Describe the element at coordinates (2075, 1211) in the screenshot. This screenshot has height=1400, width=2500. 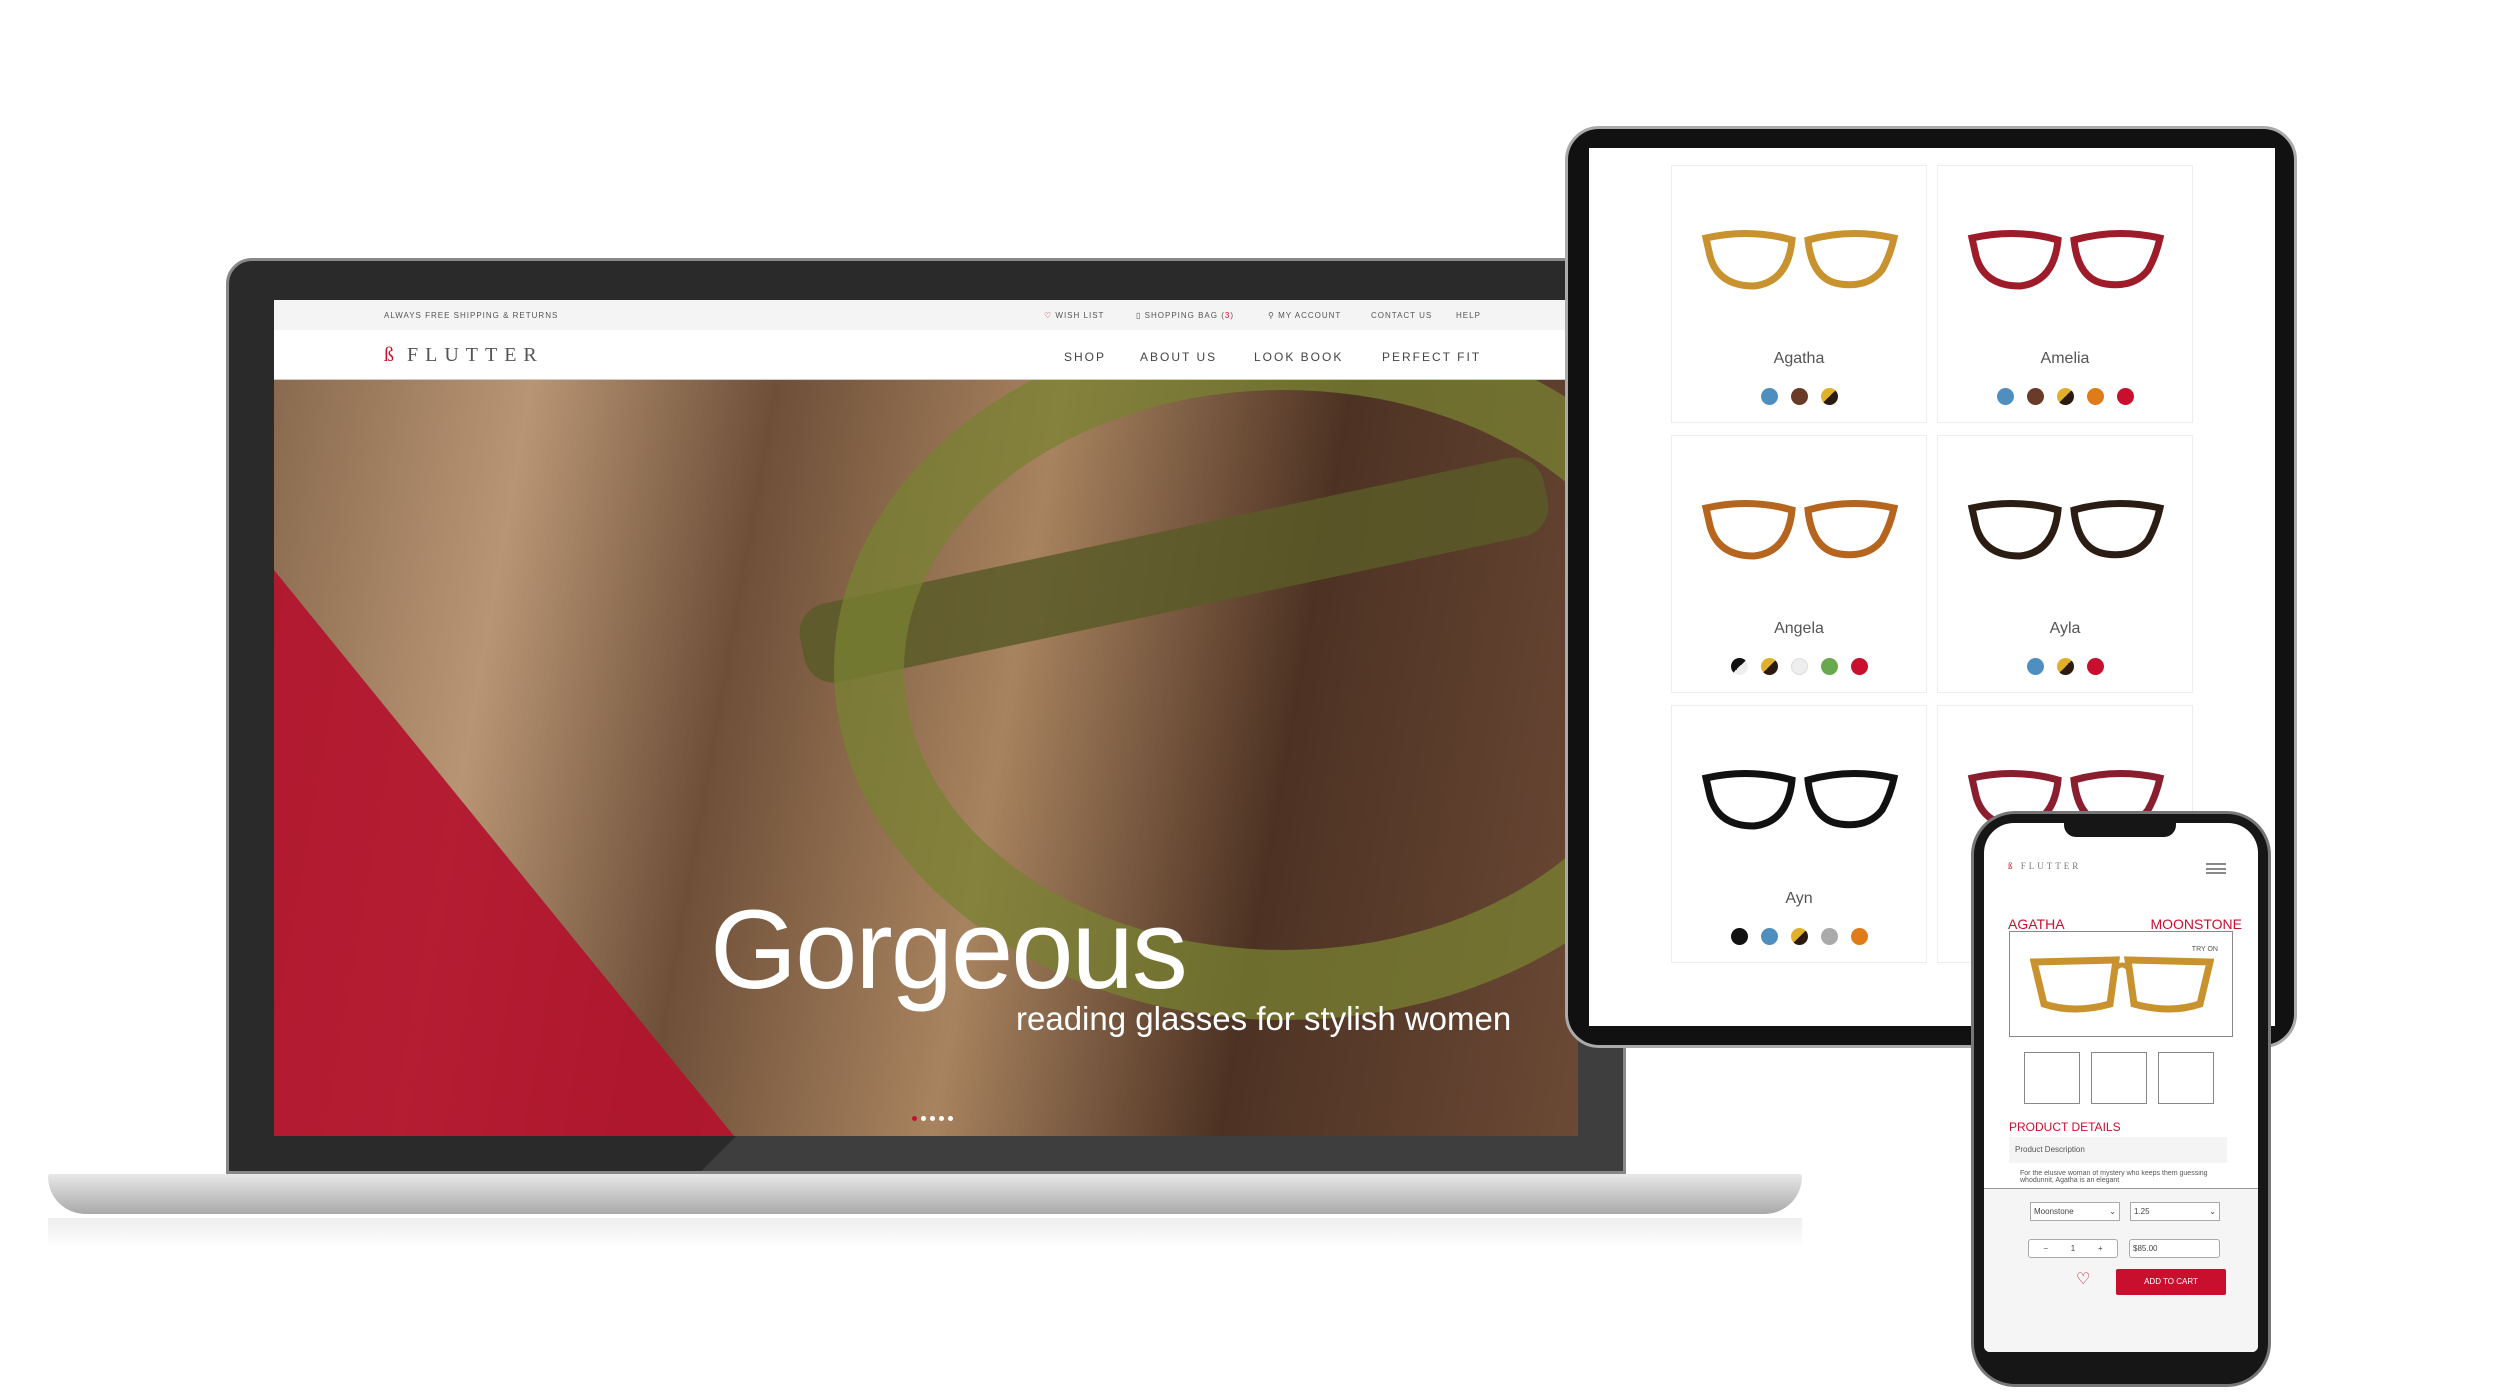
I see `color-select: Moonstone ⌄` at that location.